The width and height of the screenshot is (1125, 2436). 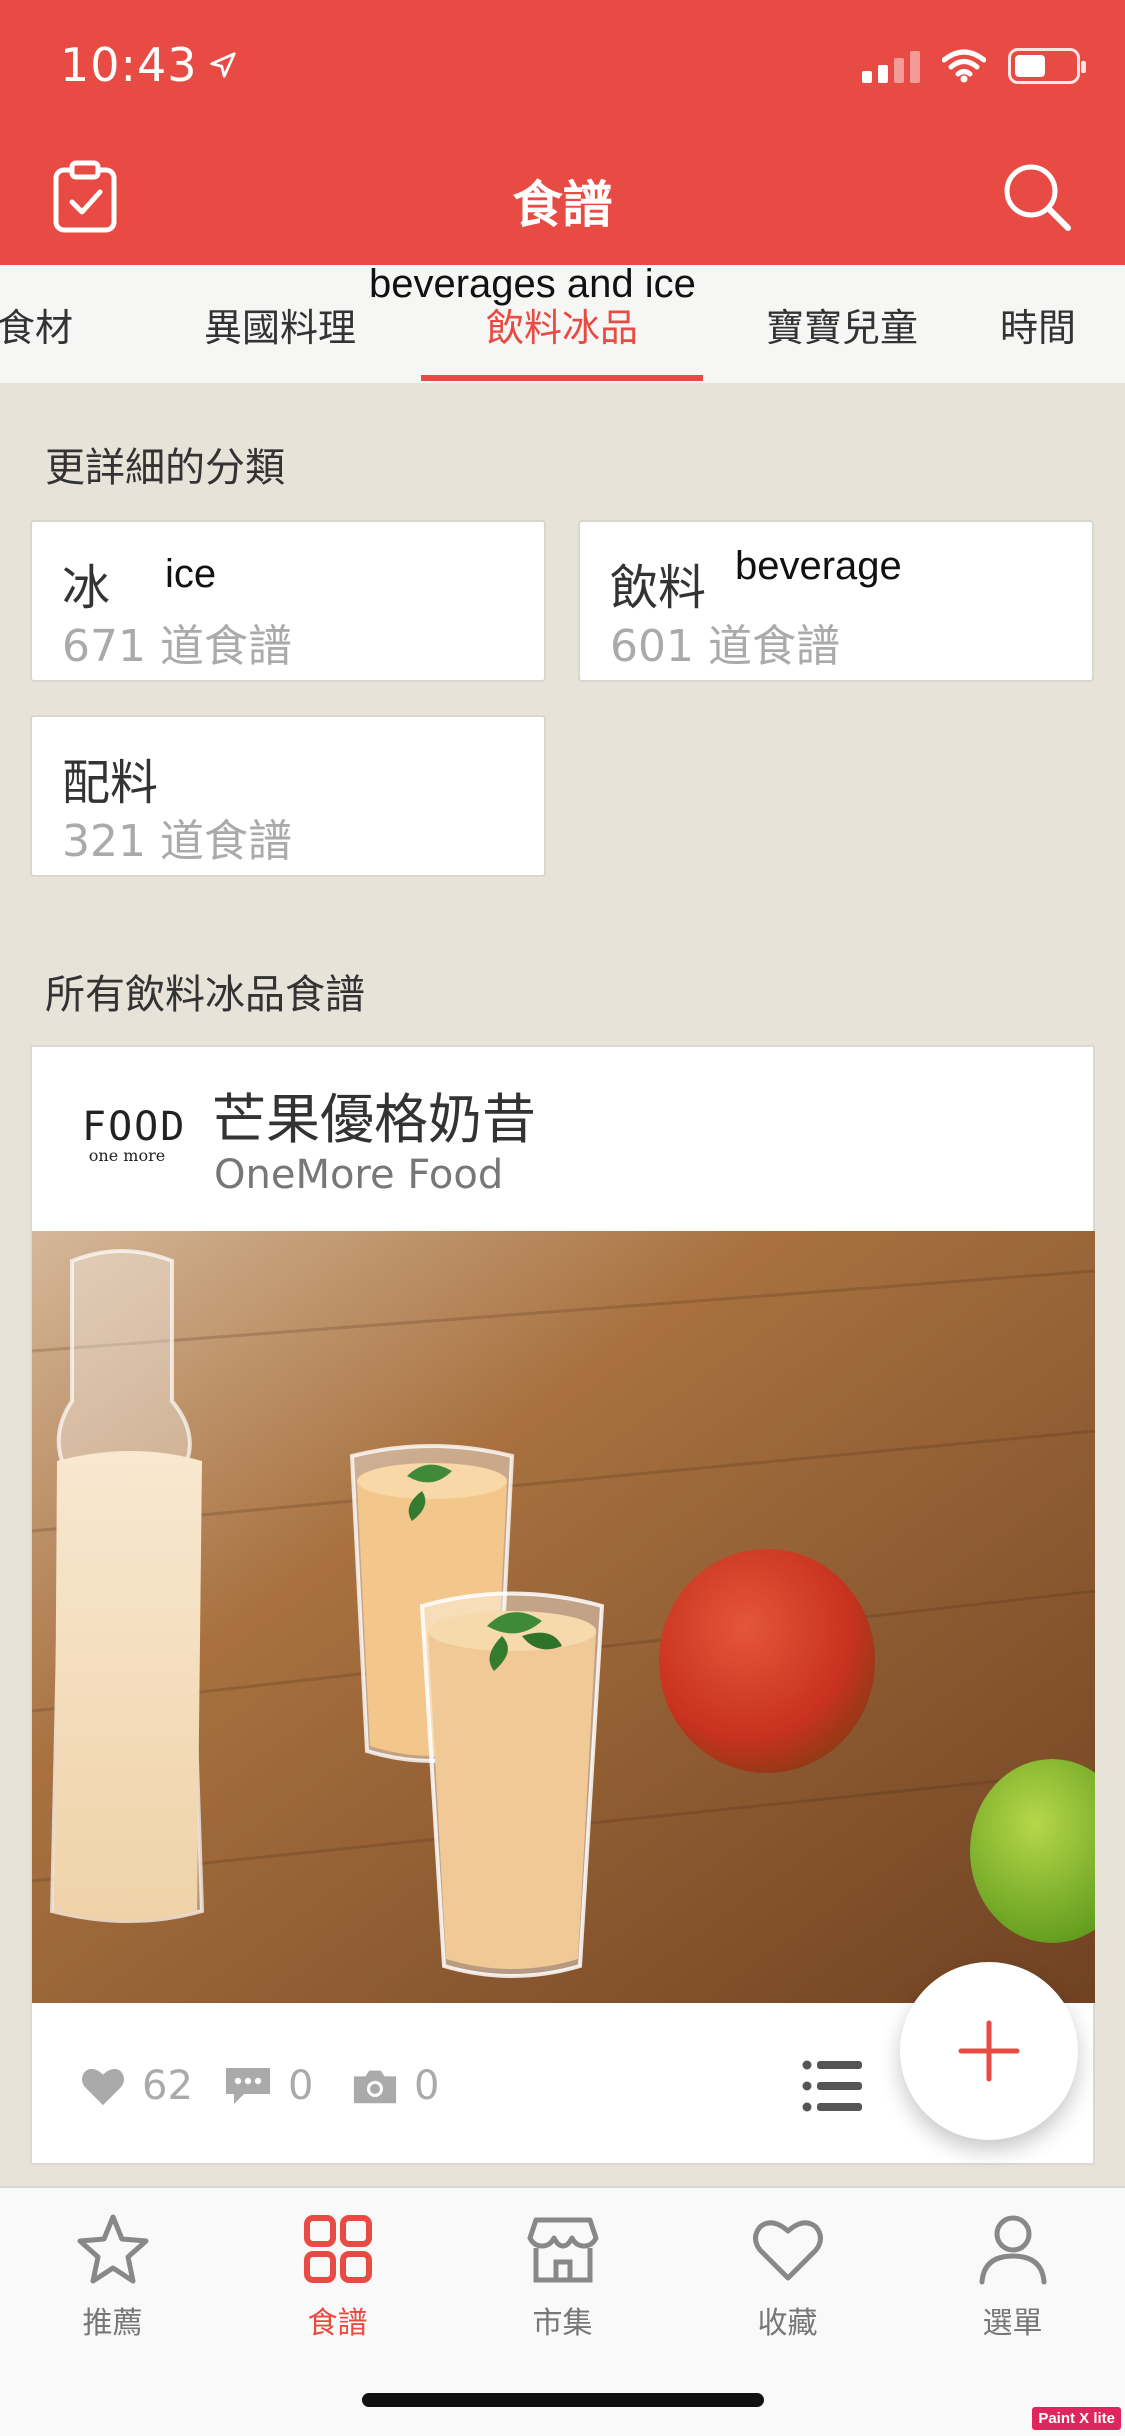 What do you see at coordinates (1012, 2292) in the screenshot?
I see `nav-item-menu: 選單` at bounding box center [1012, 2292].